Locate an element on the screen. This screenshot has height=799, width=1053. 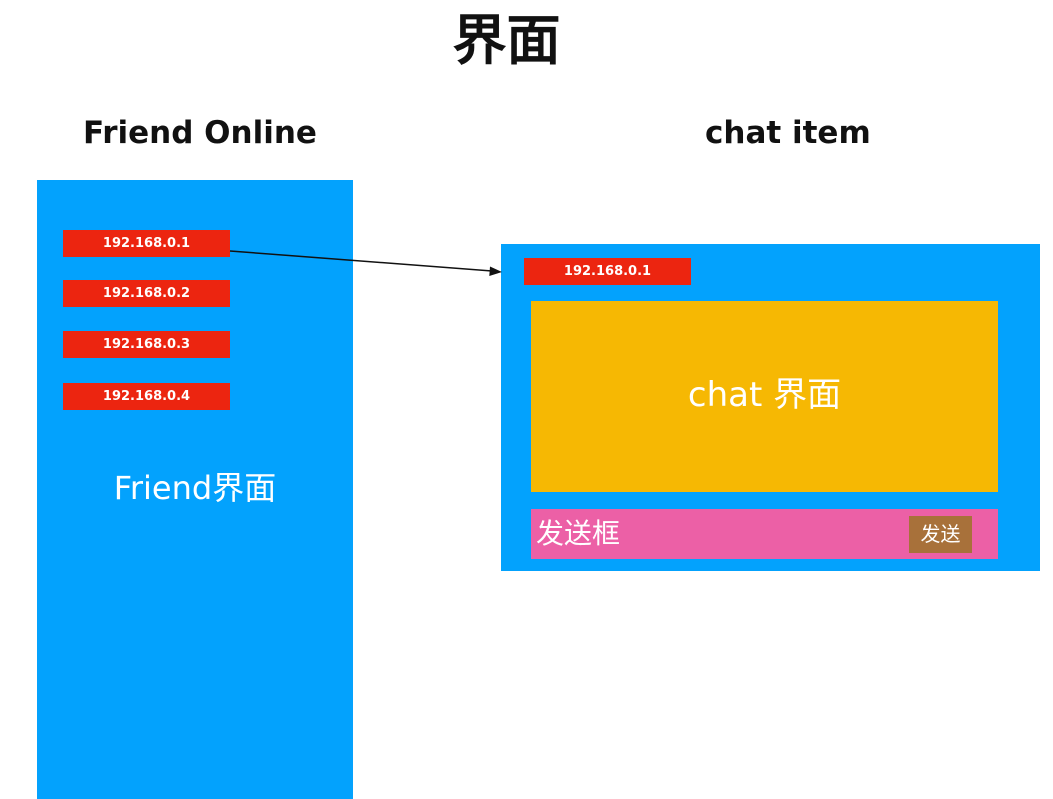
chat-item-title: chat item is located at coordinates (788, 133).